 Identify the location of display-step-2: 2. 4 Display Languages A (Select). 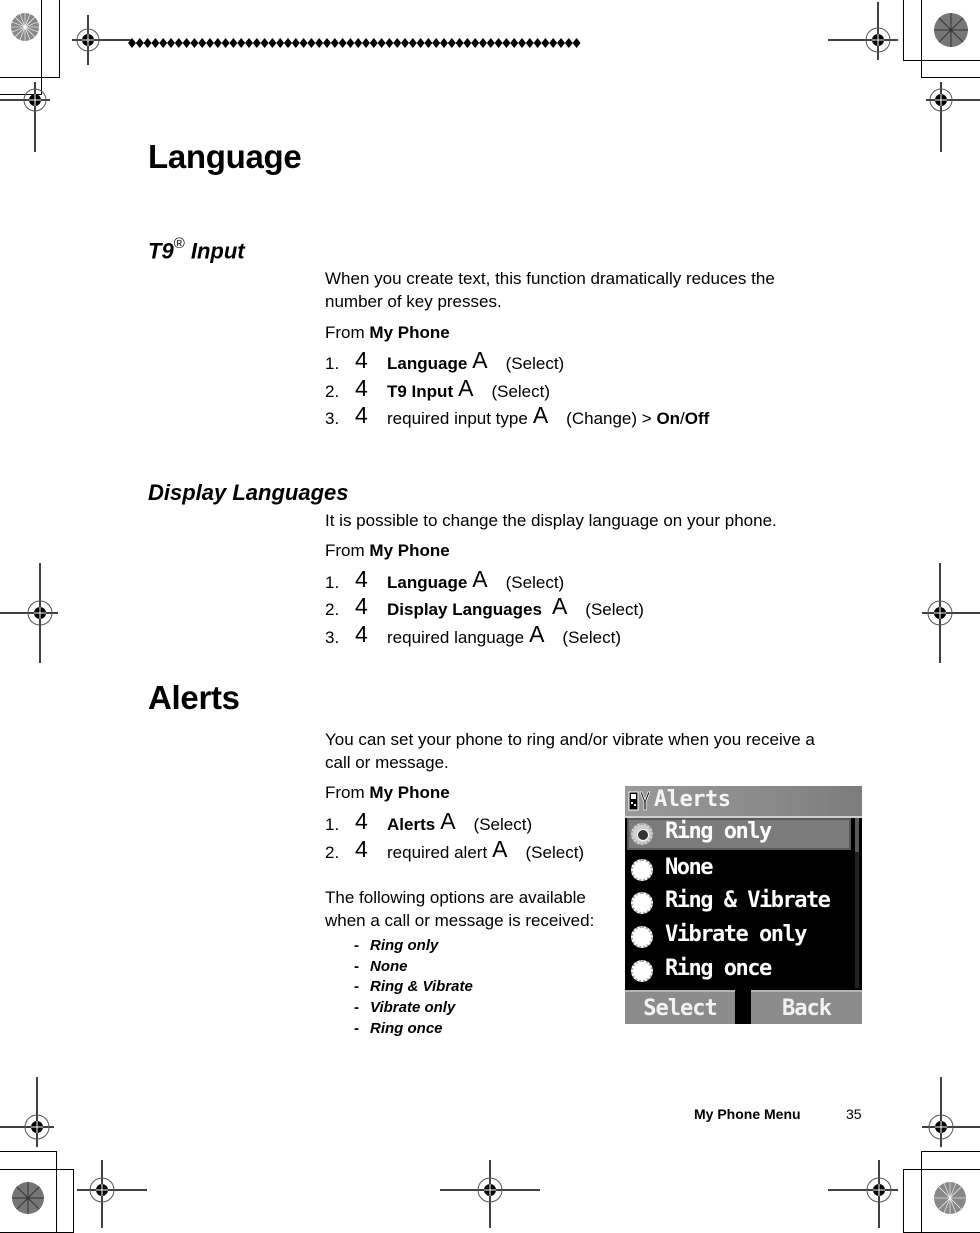
(484, 607).